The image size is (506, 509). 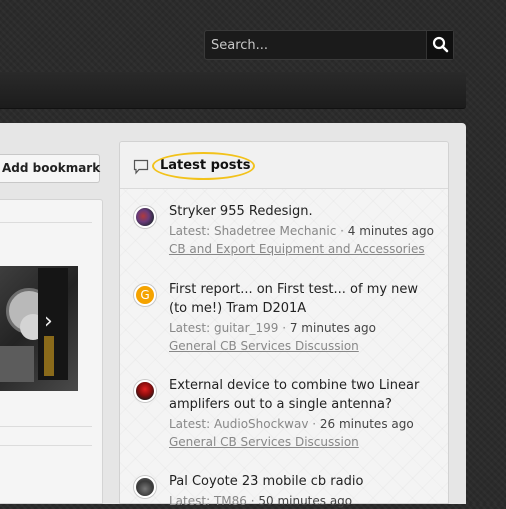 I want to click on panel-header: Latest posts, so click(x=284, y=165).